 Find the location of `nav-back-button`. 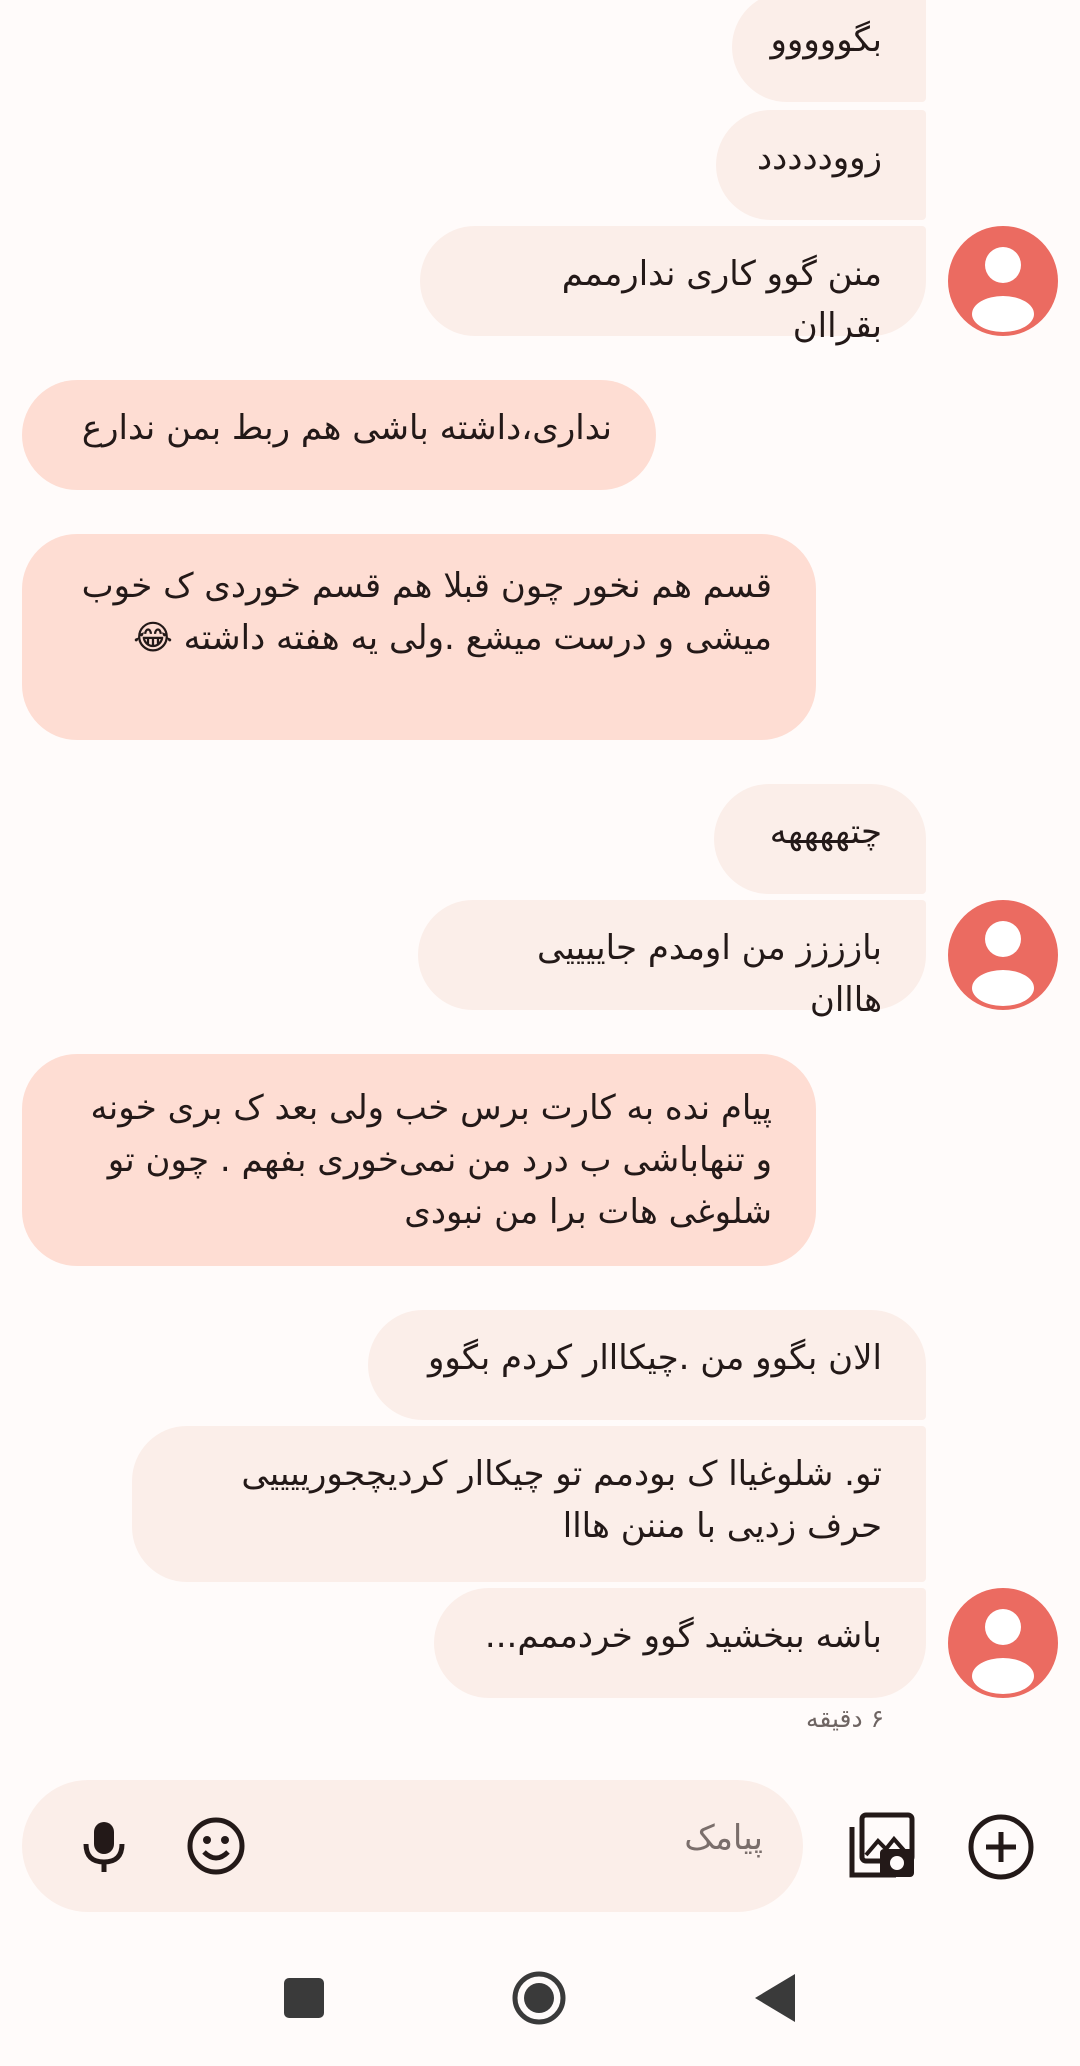

nav-back-button is located at coordinates (775, 1998).